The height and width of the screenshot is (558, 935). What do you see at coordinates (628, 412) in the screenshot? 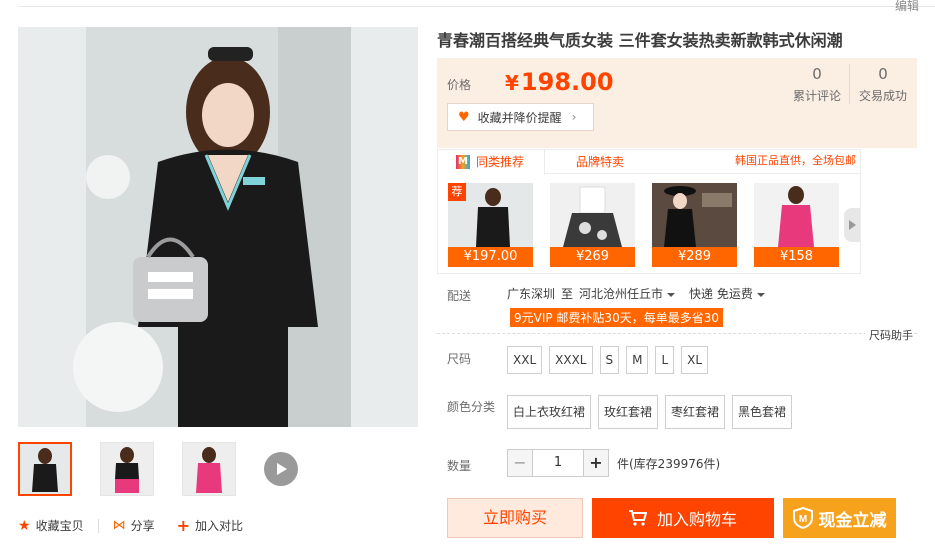
I see `color-option: 玫红套裙` at bounding box center [628, 412].